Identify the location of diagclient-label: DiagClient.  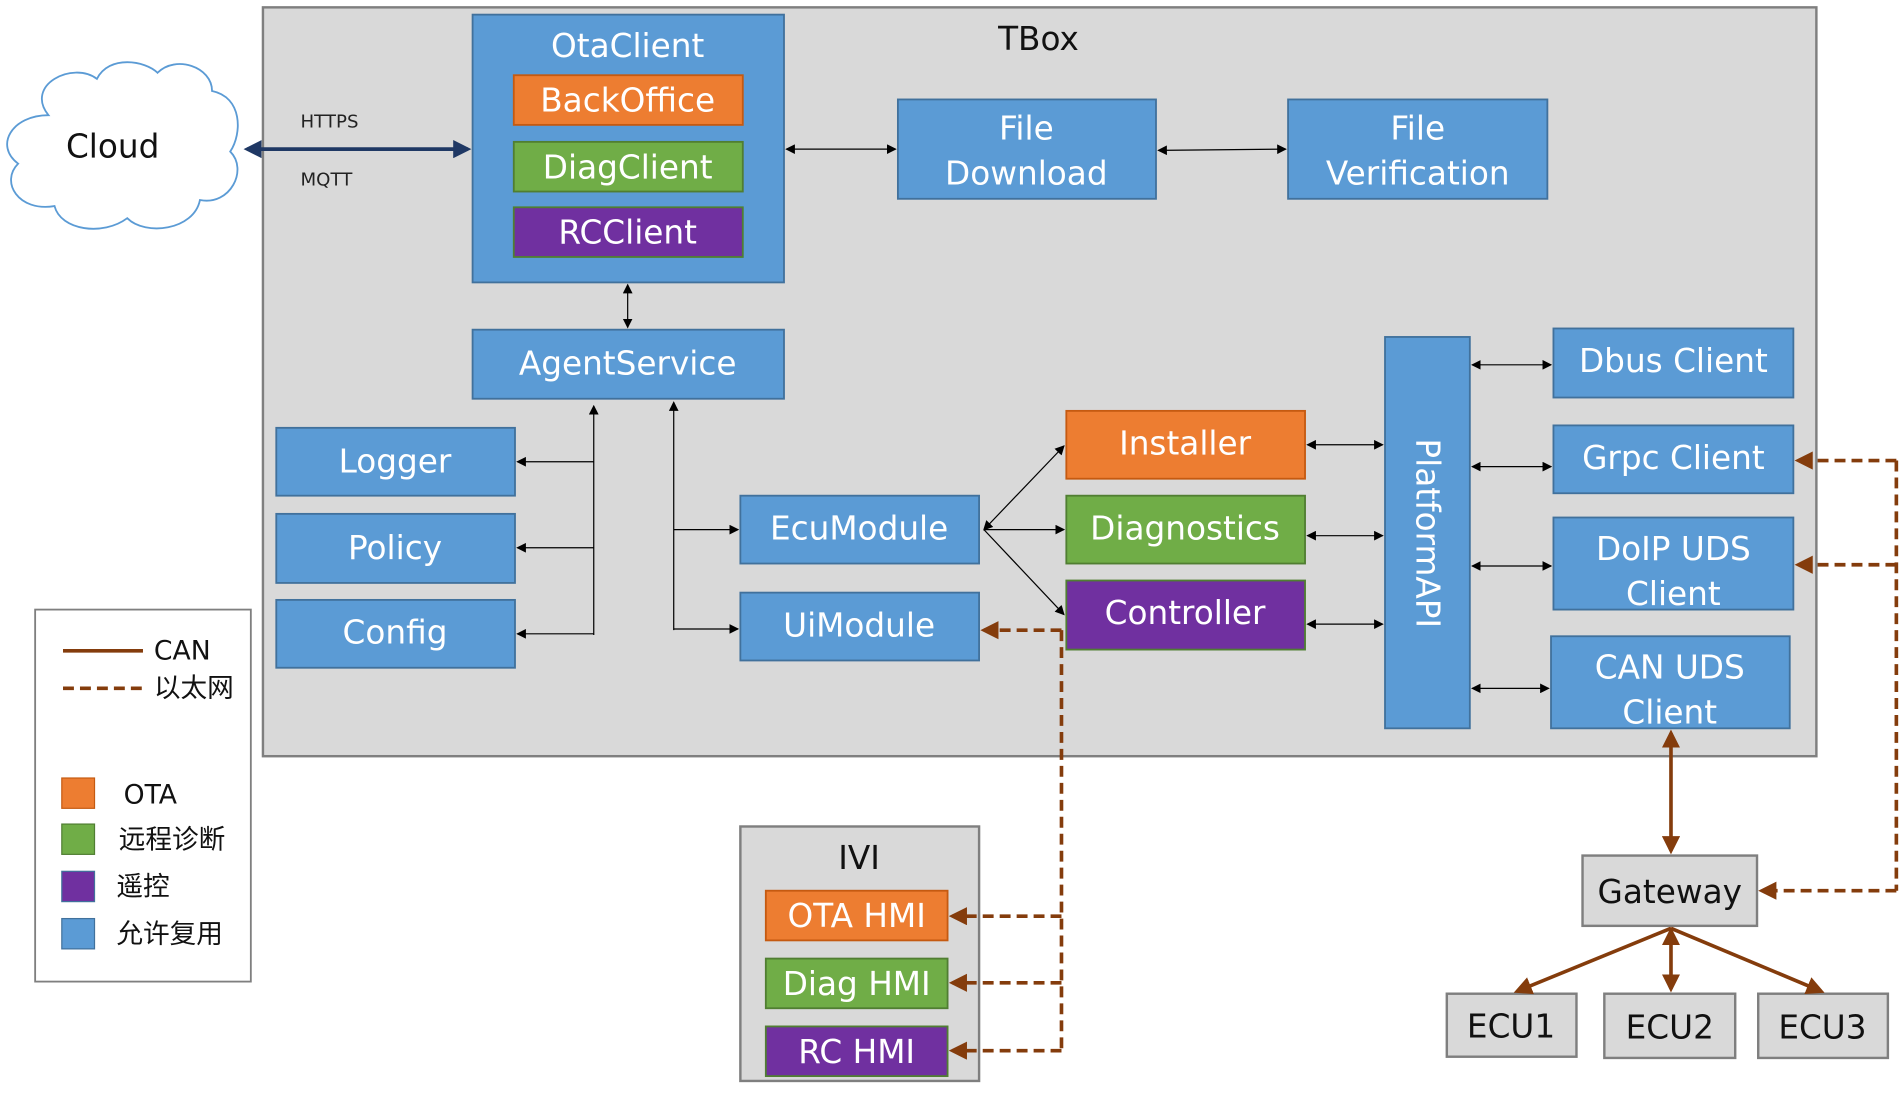
(628, 167).